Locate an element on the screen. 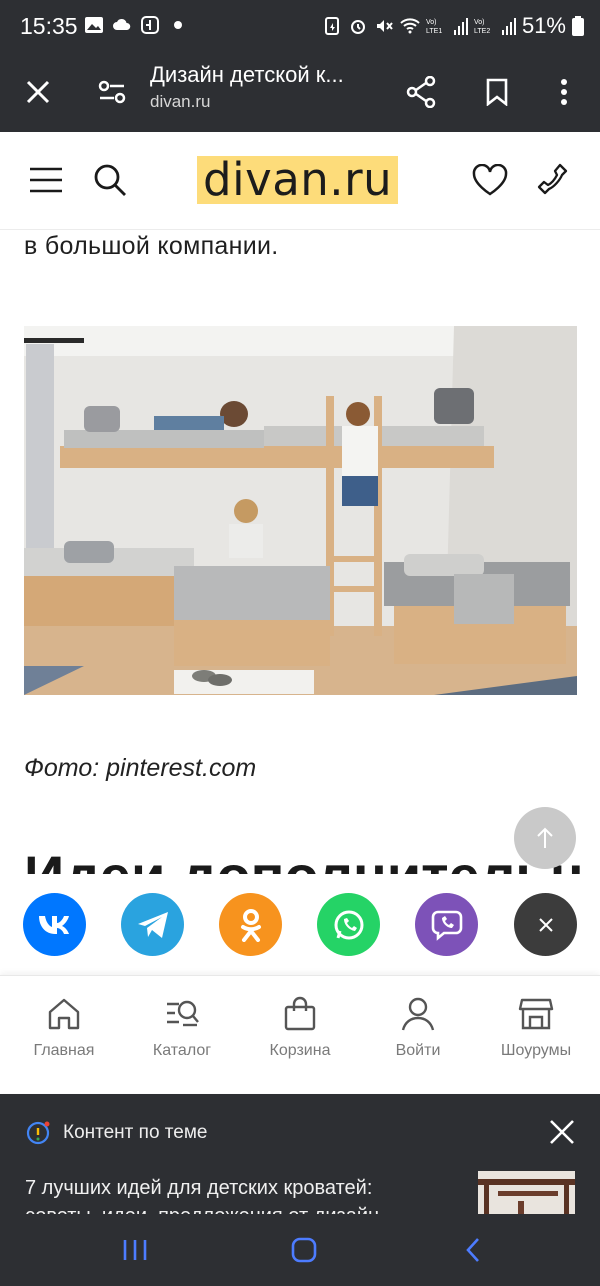  recent-apps-button is located at coordinates (135, 1250).